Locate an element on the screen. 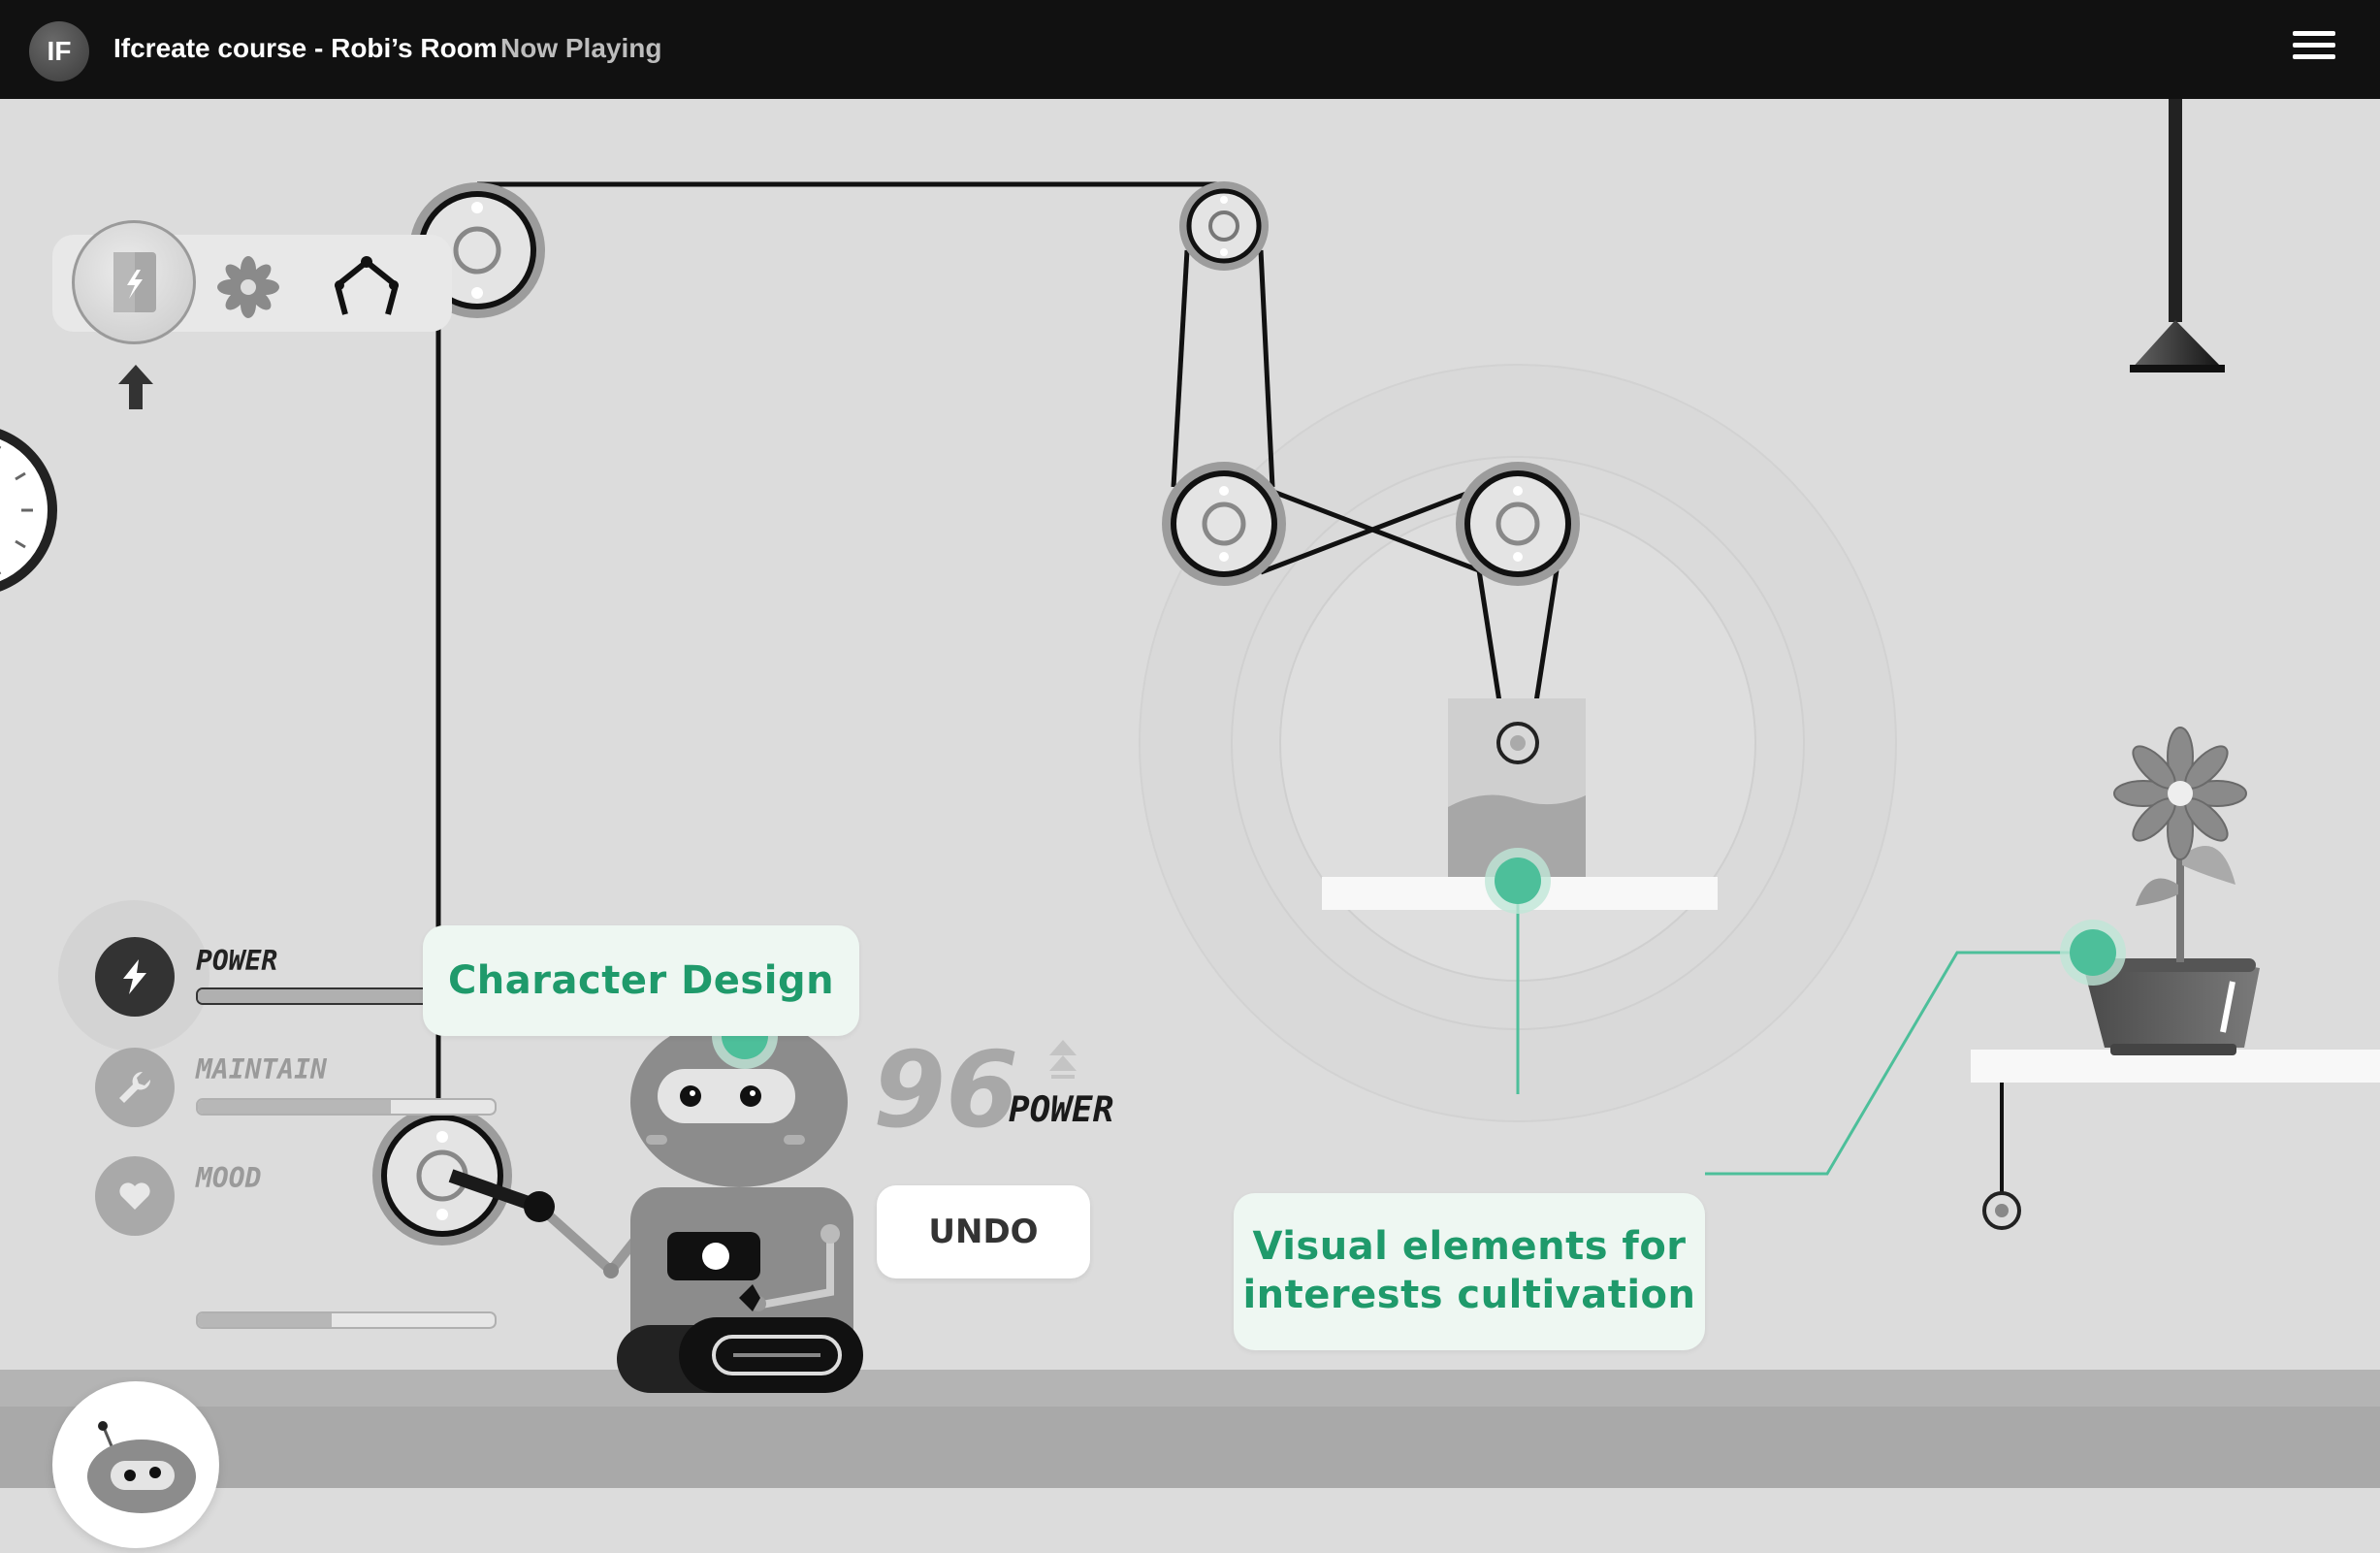 Image resolution: width=2380 pixels, height=1553 pixels. robot-head-icon is located at coordinates (141, 1467).